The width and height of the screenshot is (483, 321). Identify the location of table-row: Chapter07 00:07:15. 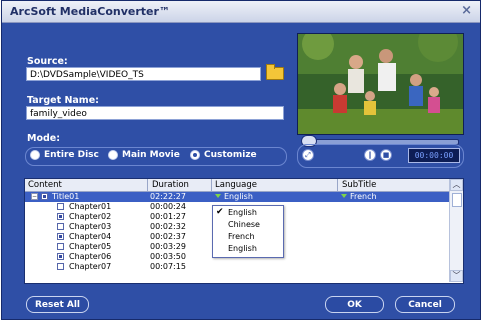
(239, 267).